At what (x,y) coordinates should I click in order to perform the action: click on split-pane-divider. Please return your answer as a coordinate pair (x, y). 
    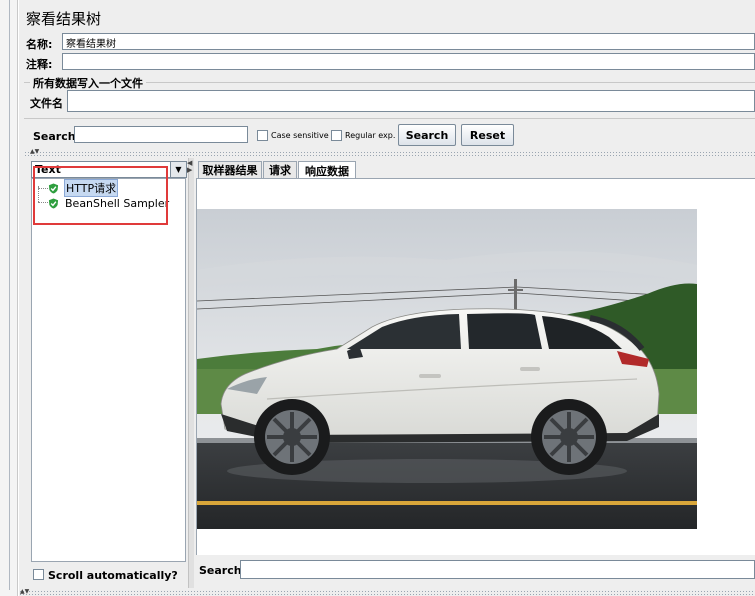
    Looking at the image, I should click on (389, 153).